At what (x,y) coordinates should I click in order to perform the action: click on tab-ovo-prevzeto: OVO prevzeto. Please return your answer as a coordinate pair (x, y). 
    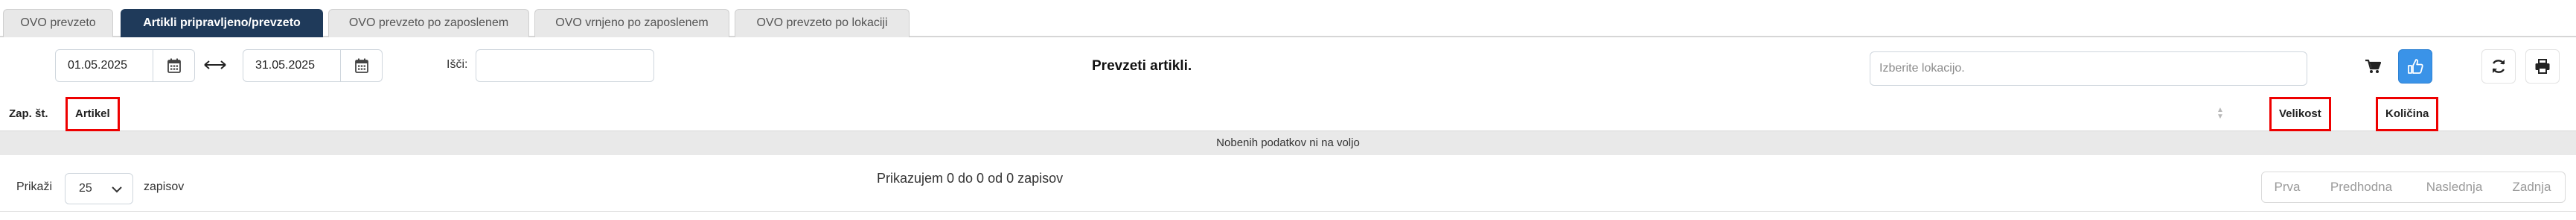
    Looking at the image, I should click on (58, 23).